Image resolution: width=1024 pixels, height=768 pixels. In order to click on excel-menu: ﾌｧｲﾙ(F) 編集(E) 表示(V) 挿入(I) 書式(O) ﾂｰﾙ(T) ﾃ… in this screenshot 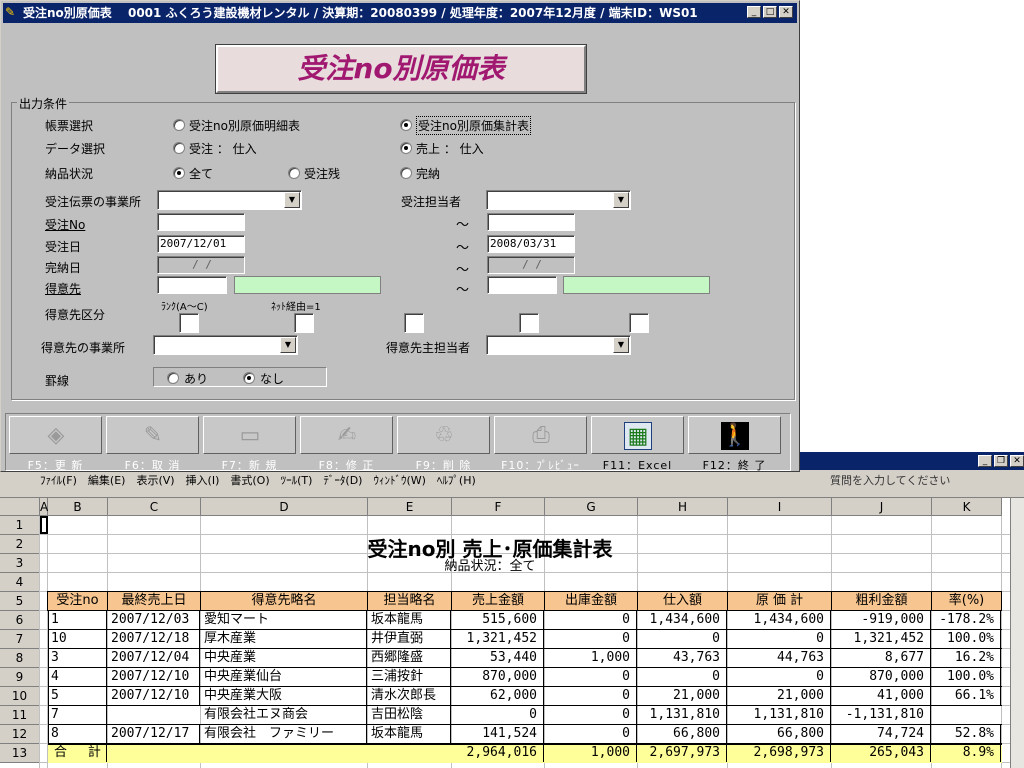, I will do `click(258, 480)`.